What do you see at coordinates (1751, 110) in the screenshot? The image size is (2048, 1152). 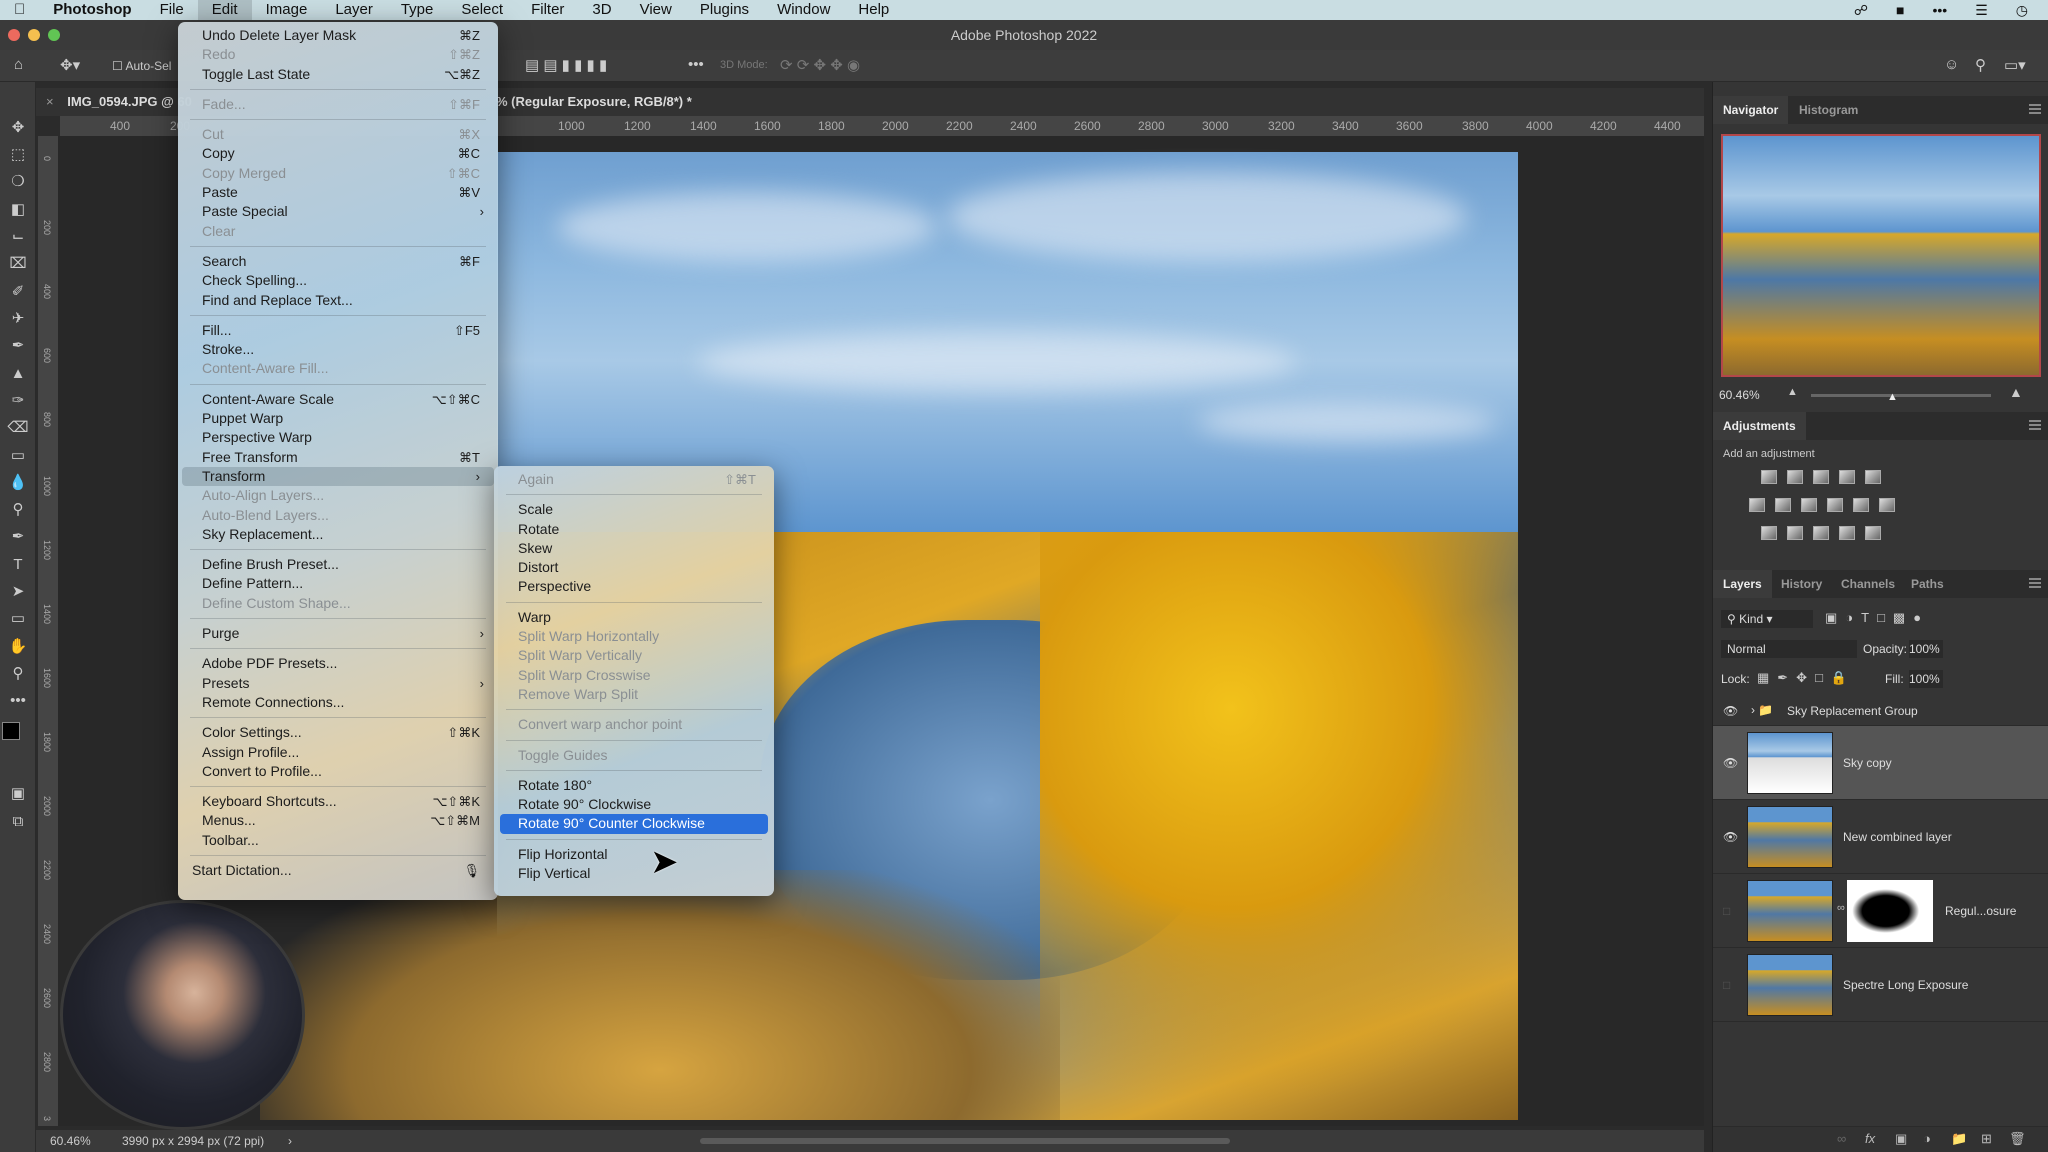 I see `tab-navigator: Navigator` at bounding box center [1751, 110].